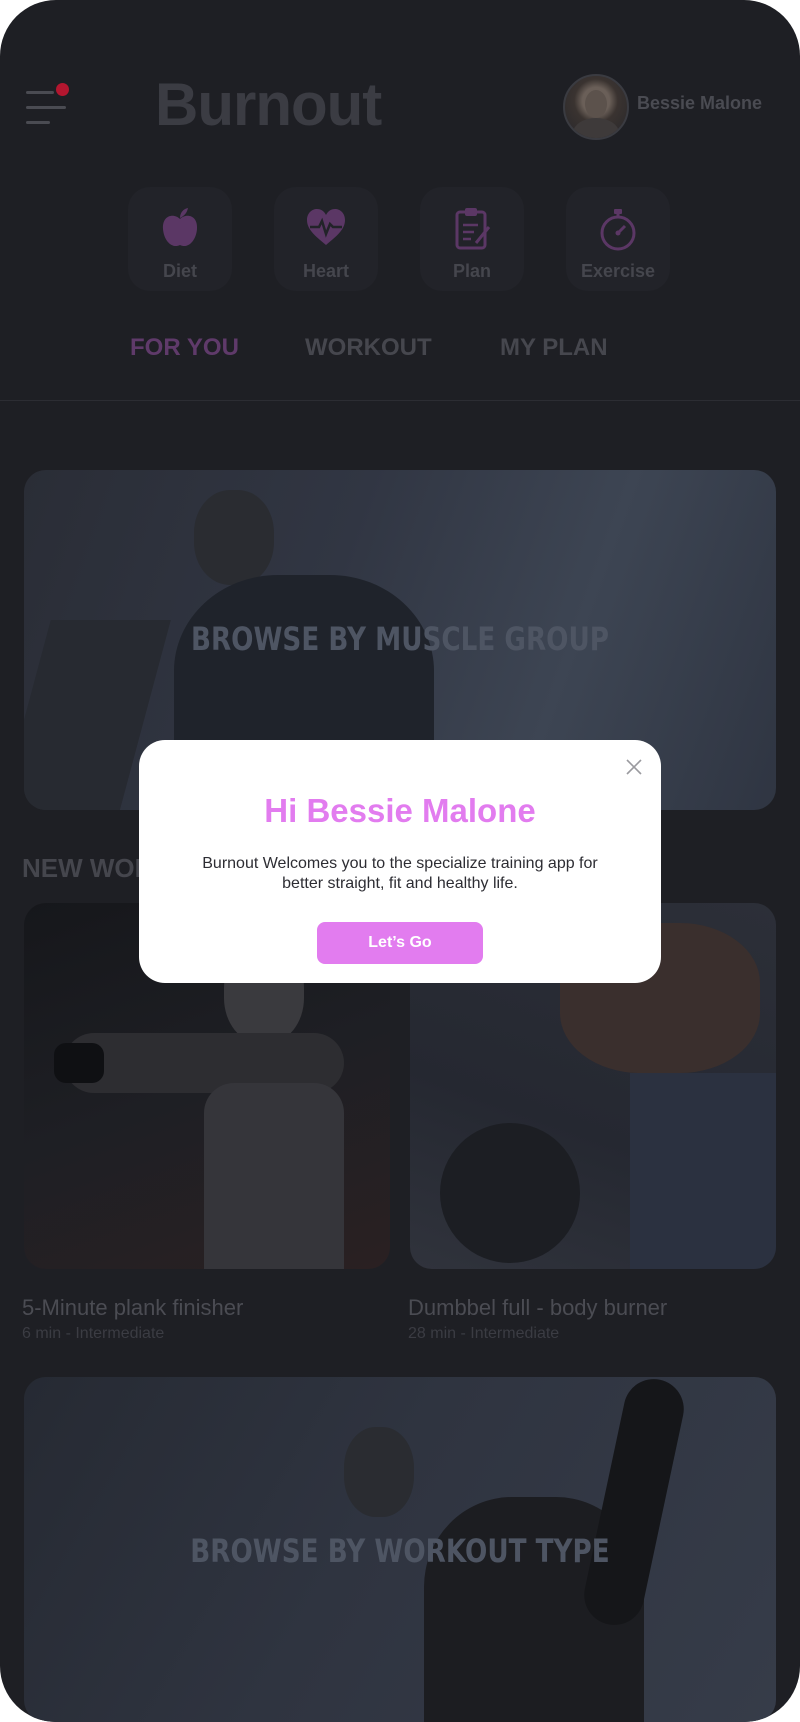 The width and height of the screenshot is (800, 1722). What do you see at coordinates (596, 128) in the screenshot?
I see `avatar-shoulders` at bounding box center [596, 128].